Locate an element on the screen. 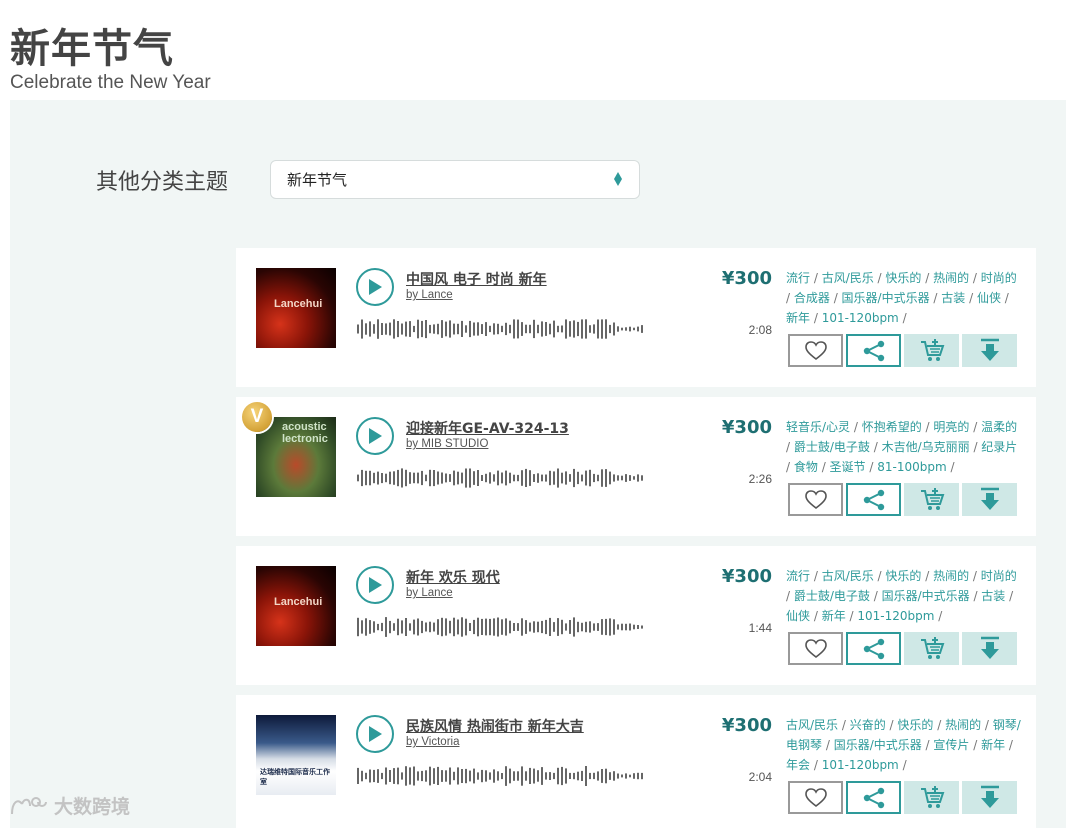 The image size is (1066, 828). track-title: 中国风 电子 时尚 新年 is located at coordinates (476, 279).